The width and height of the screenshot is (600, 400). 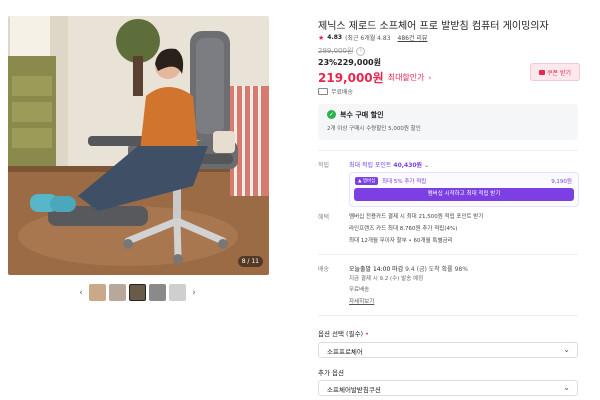 I want to click on benefits-label: 혜택, so click(x=324, y=217).